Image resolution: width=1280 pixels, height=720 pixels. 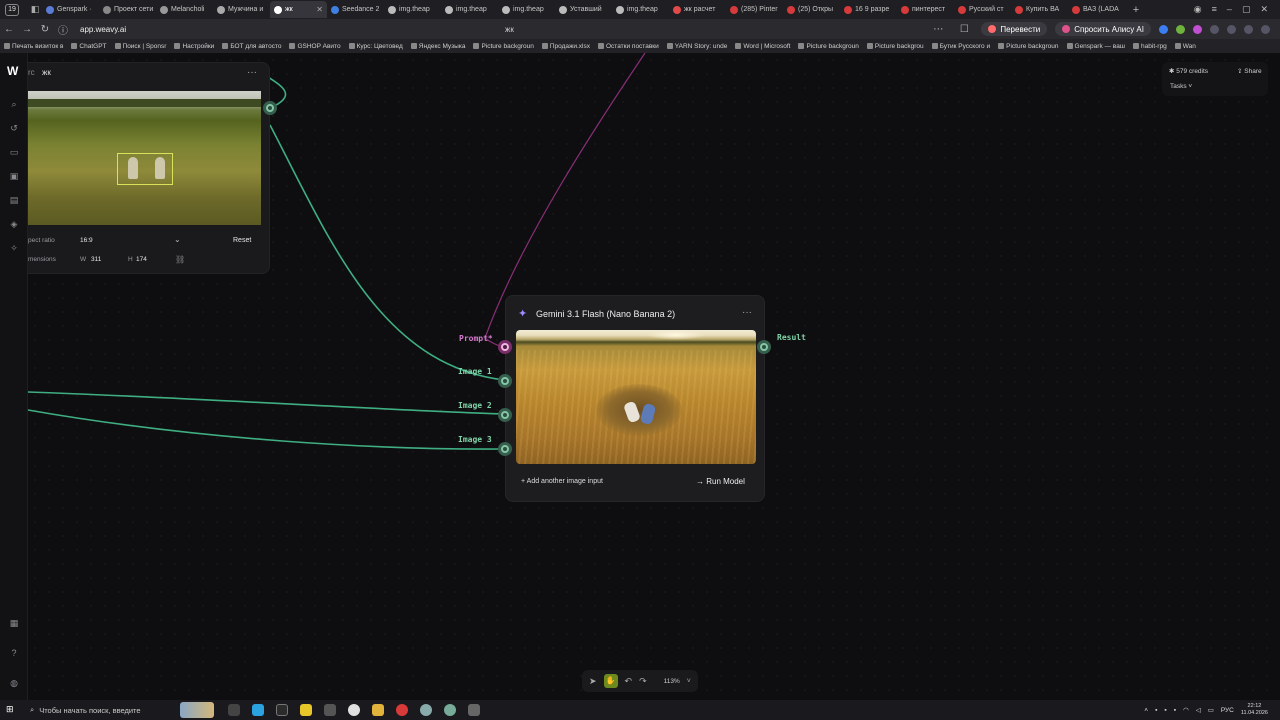 I want to click on close-tab-icon: ✕, so click(x=319, y=9).